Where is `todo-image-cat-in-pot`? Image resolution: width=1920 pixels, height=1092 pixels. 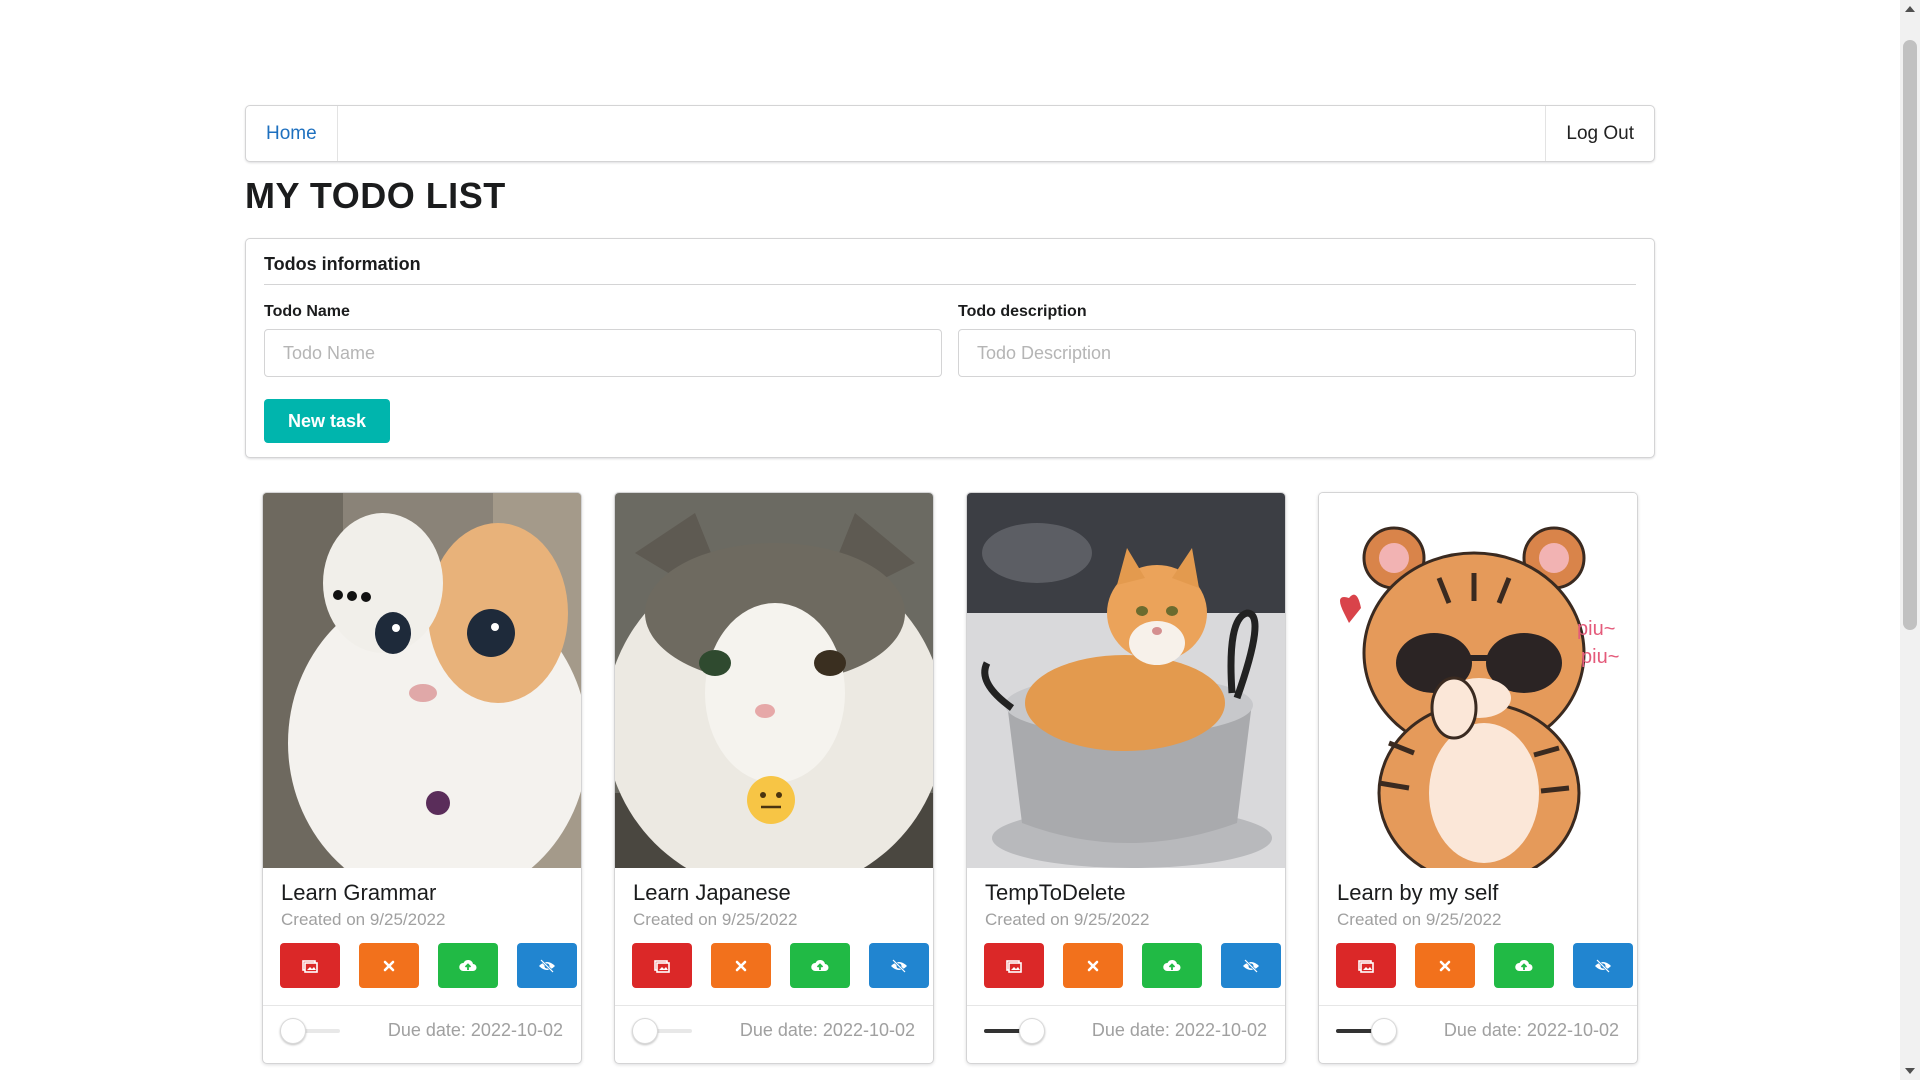
todo-image-cat-in-pot is located at coordinates (1126, 680).